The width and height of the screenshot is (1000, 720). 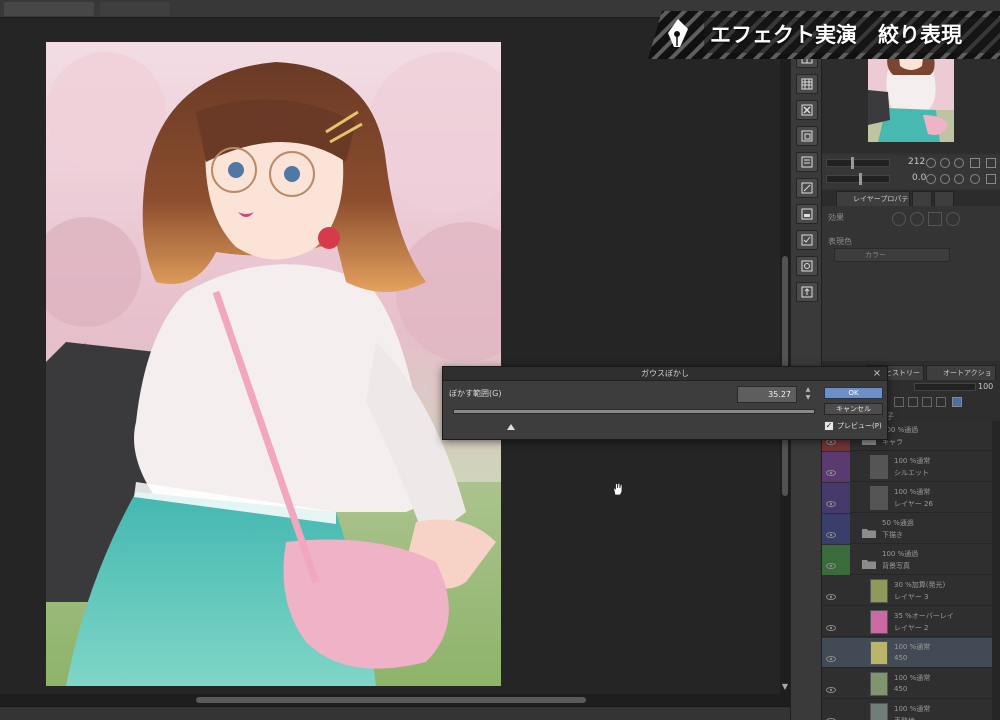 What do you see at coordinates (807, 136) in the screenshot?
I see `copy-icon` at bounding box center [807, 136].